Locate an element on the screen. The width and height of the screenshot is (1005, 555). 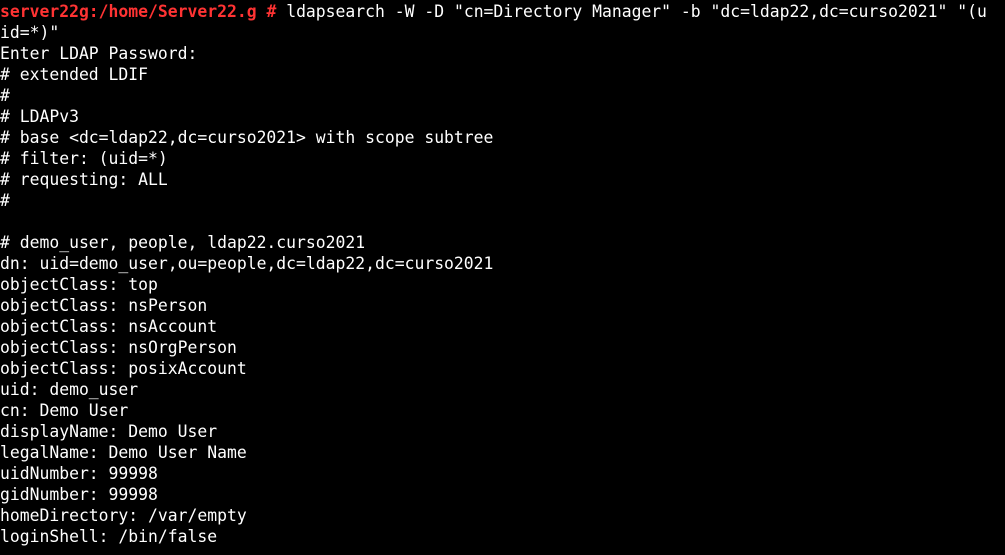
output-line: Enter LDAP Password: is located at coordinates (99, 53).